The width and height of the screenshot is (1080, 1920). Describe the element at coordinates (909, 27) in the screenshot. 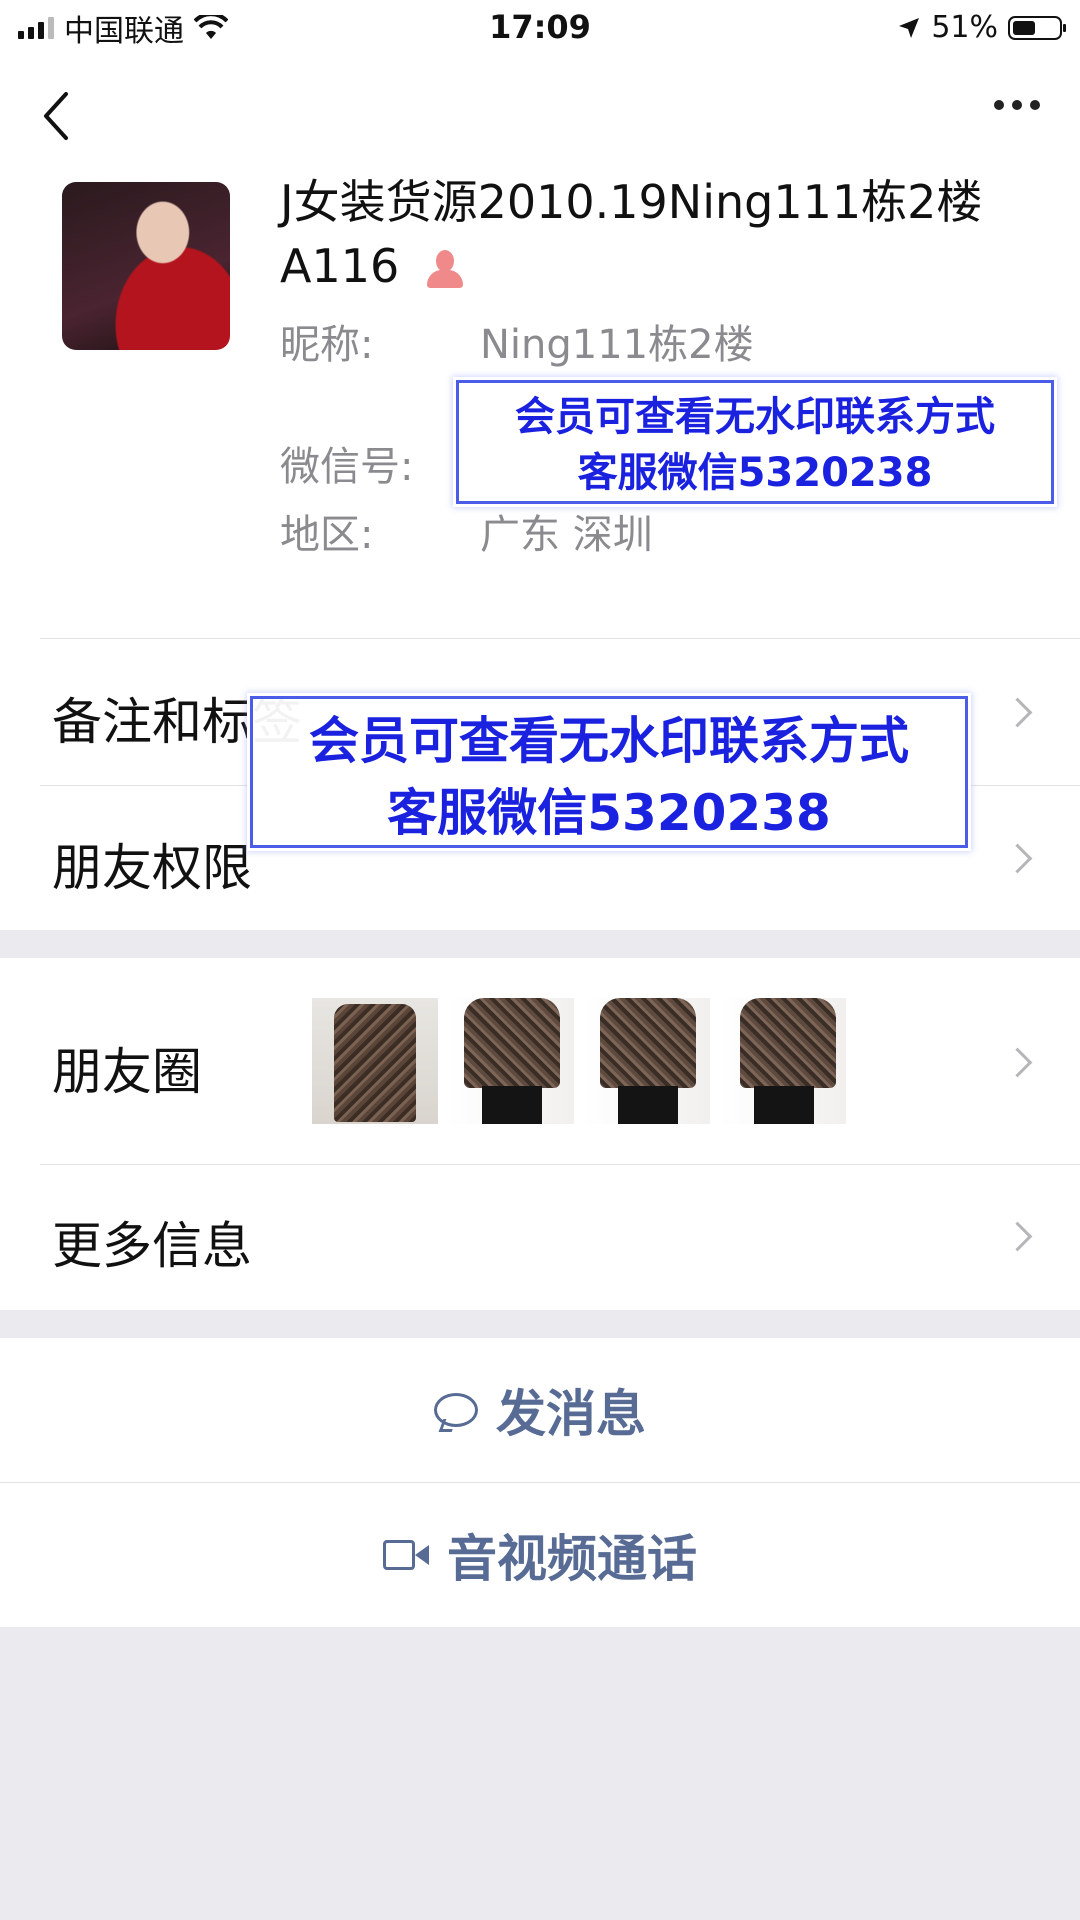

I see `location-arrow-icon` at that location.